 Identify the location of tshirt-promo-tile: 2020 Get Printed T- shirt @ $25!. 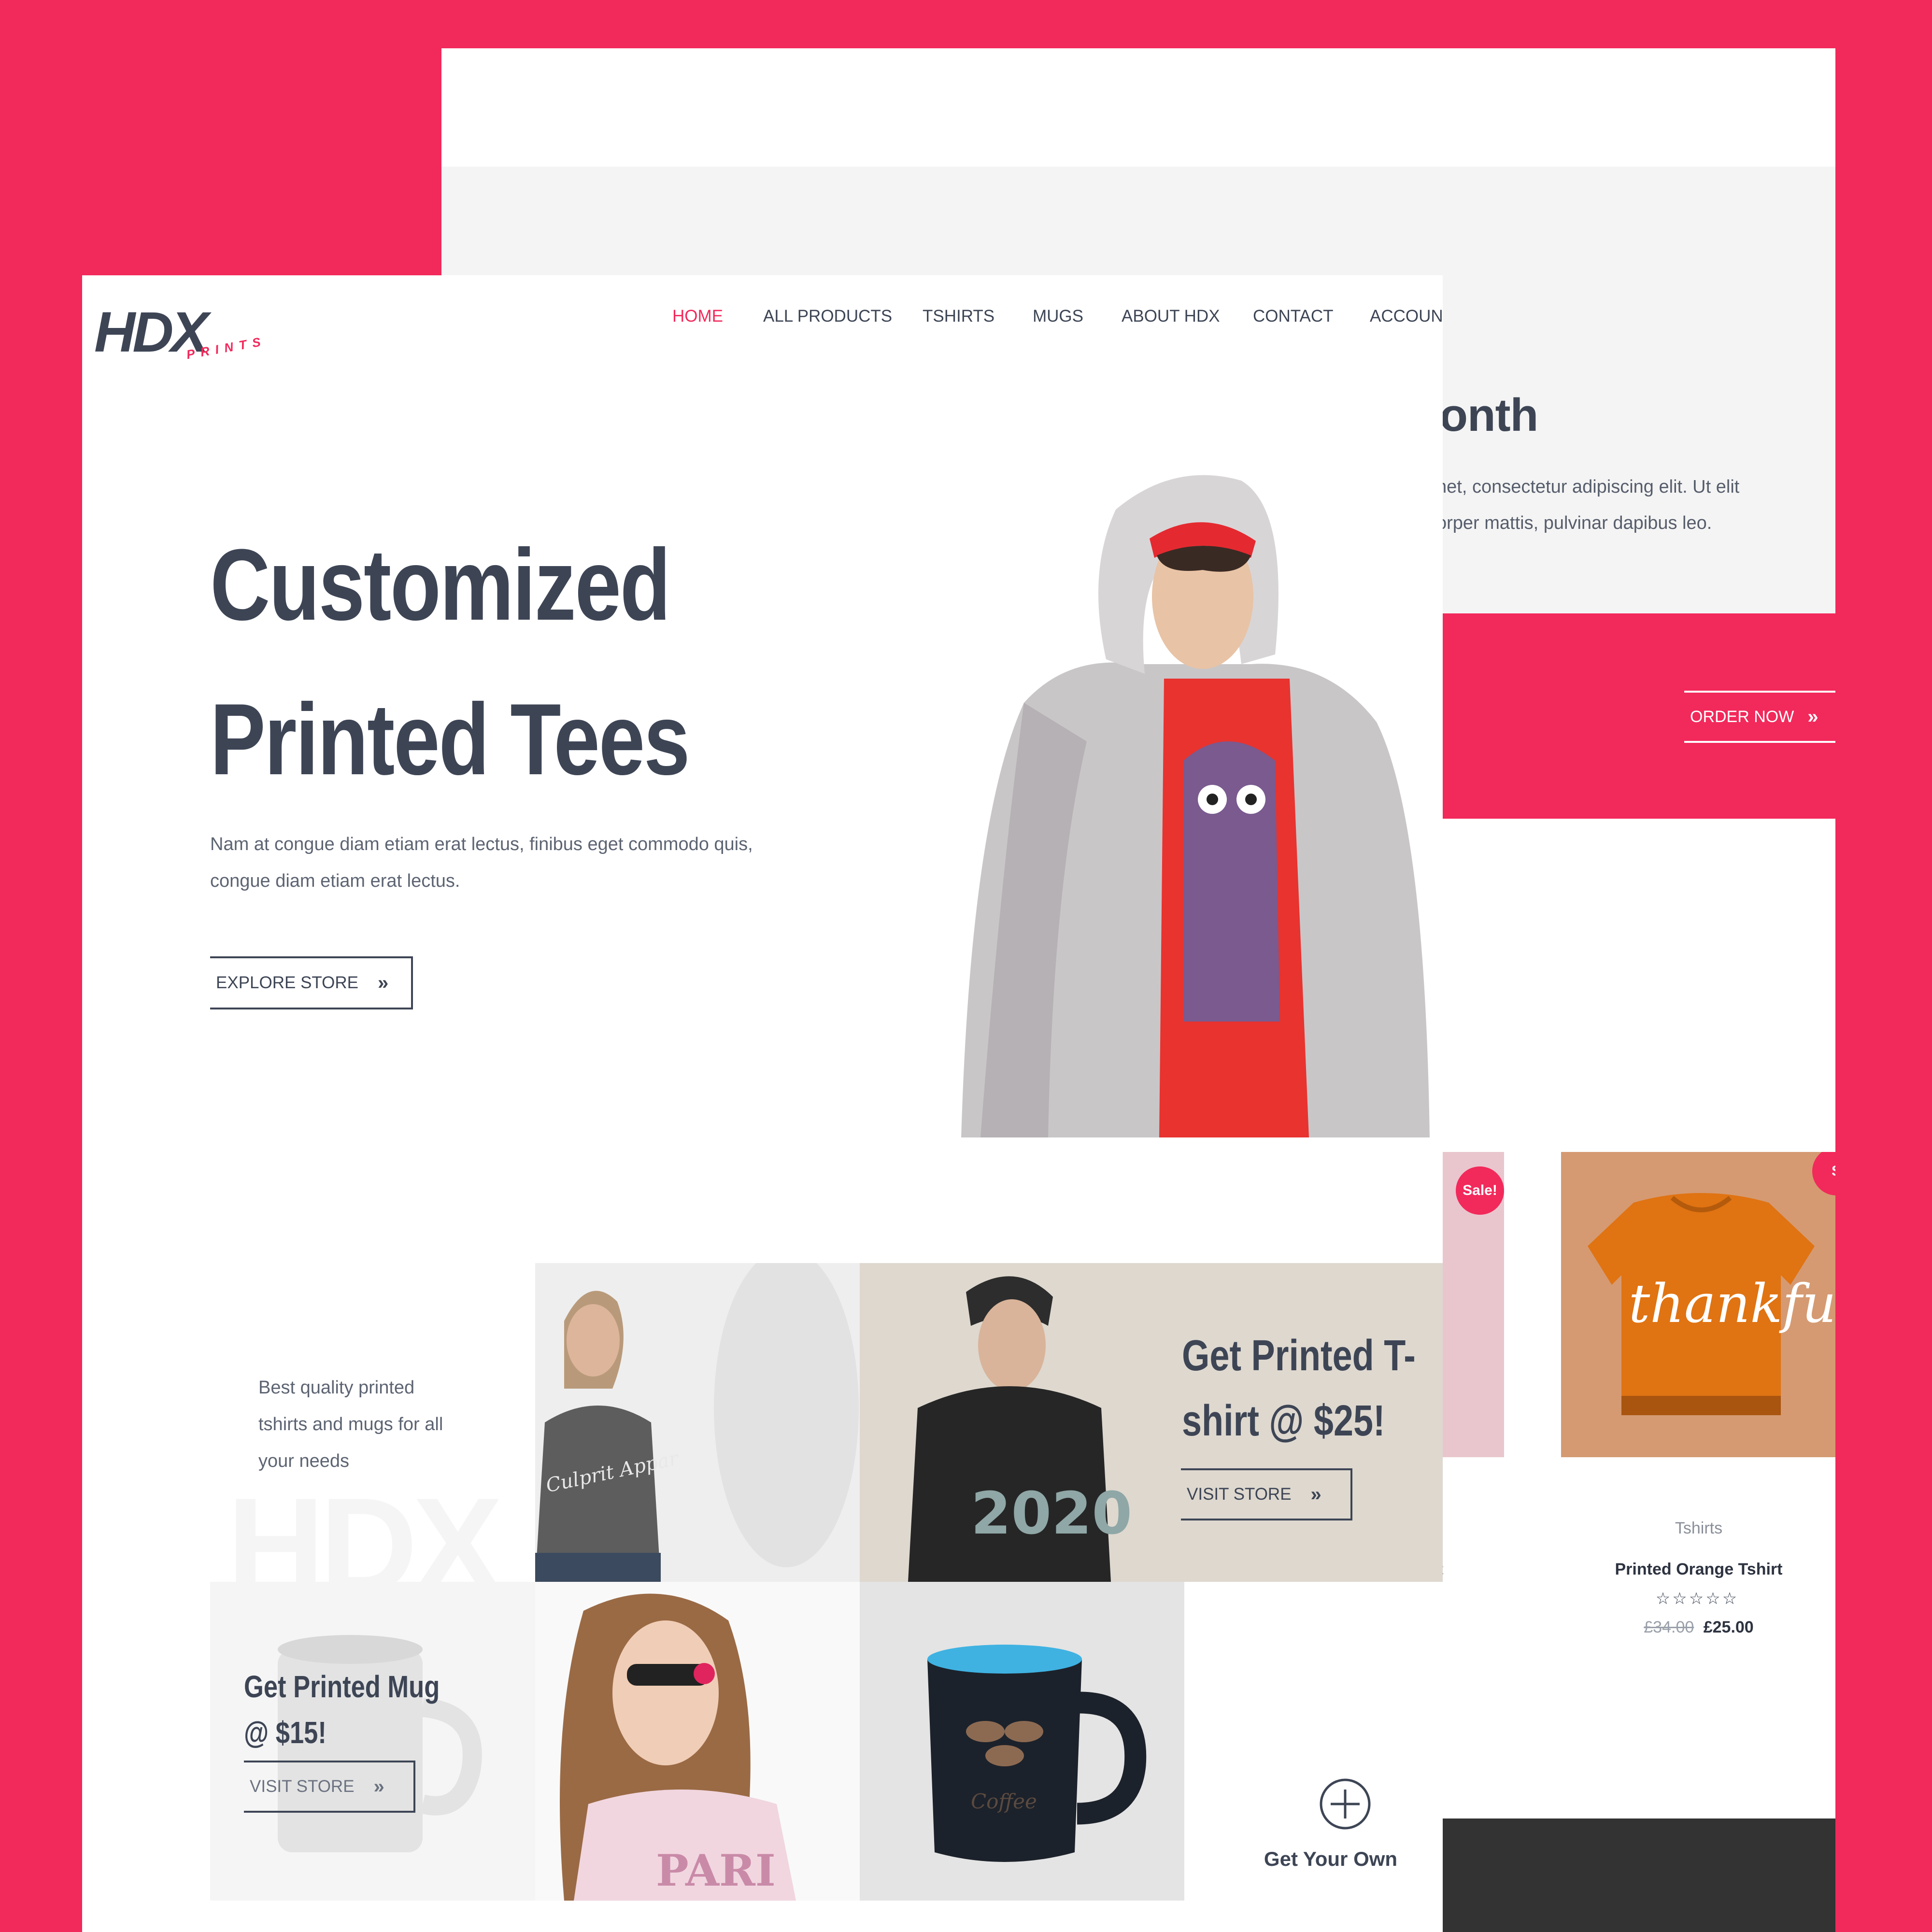
(1151, 1422).